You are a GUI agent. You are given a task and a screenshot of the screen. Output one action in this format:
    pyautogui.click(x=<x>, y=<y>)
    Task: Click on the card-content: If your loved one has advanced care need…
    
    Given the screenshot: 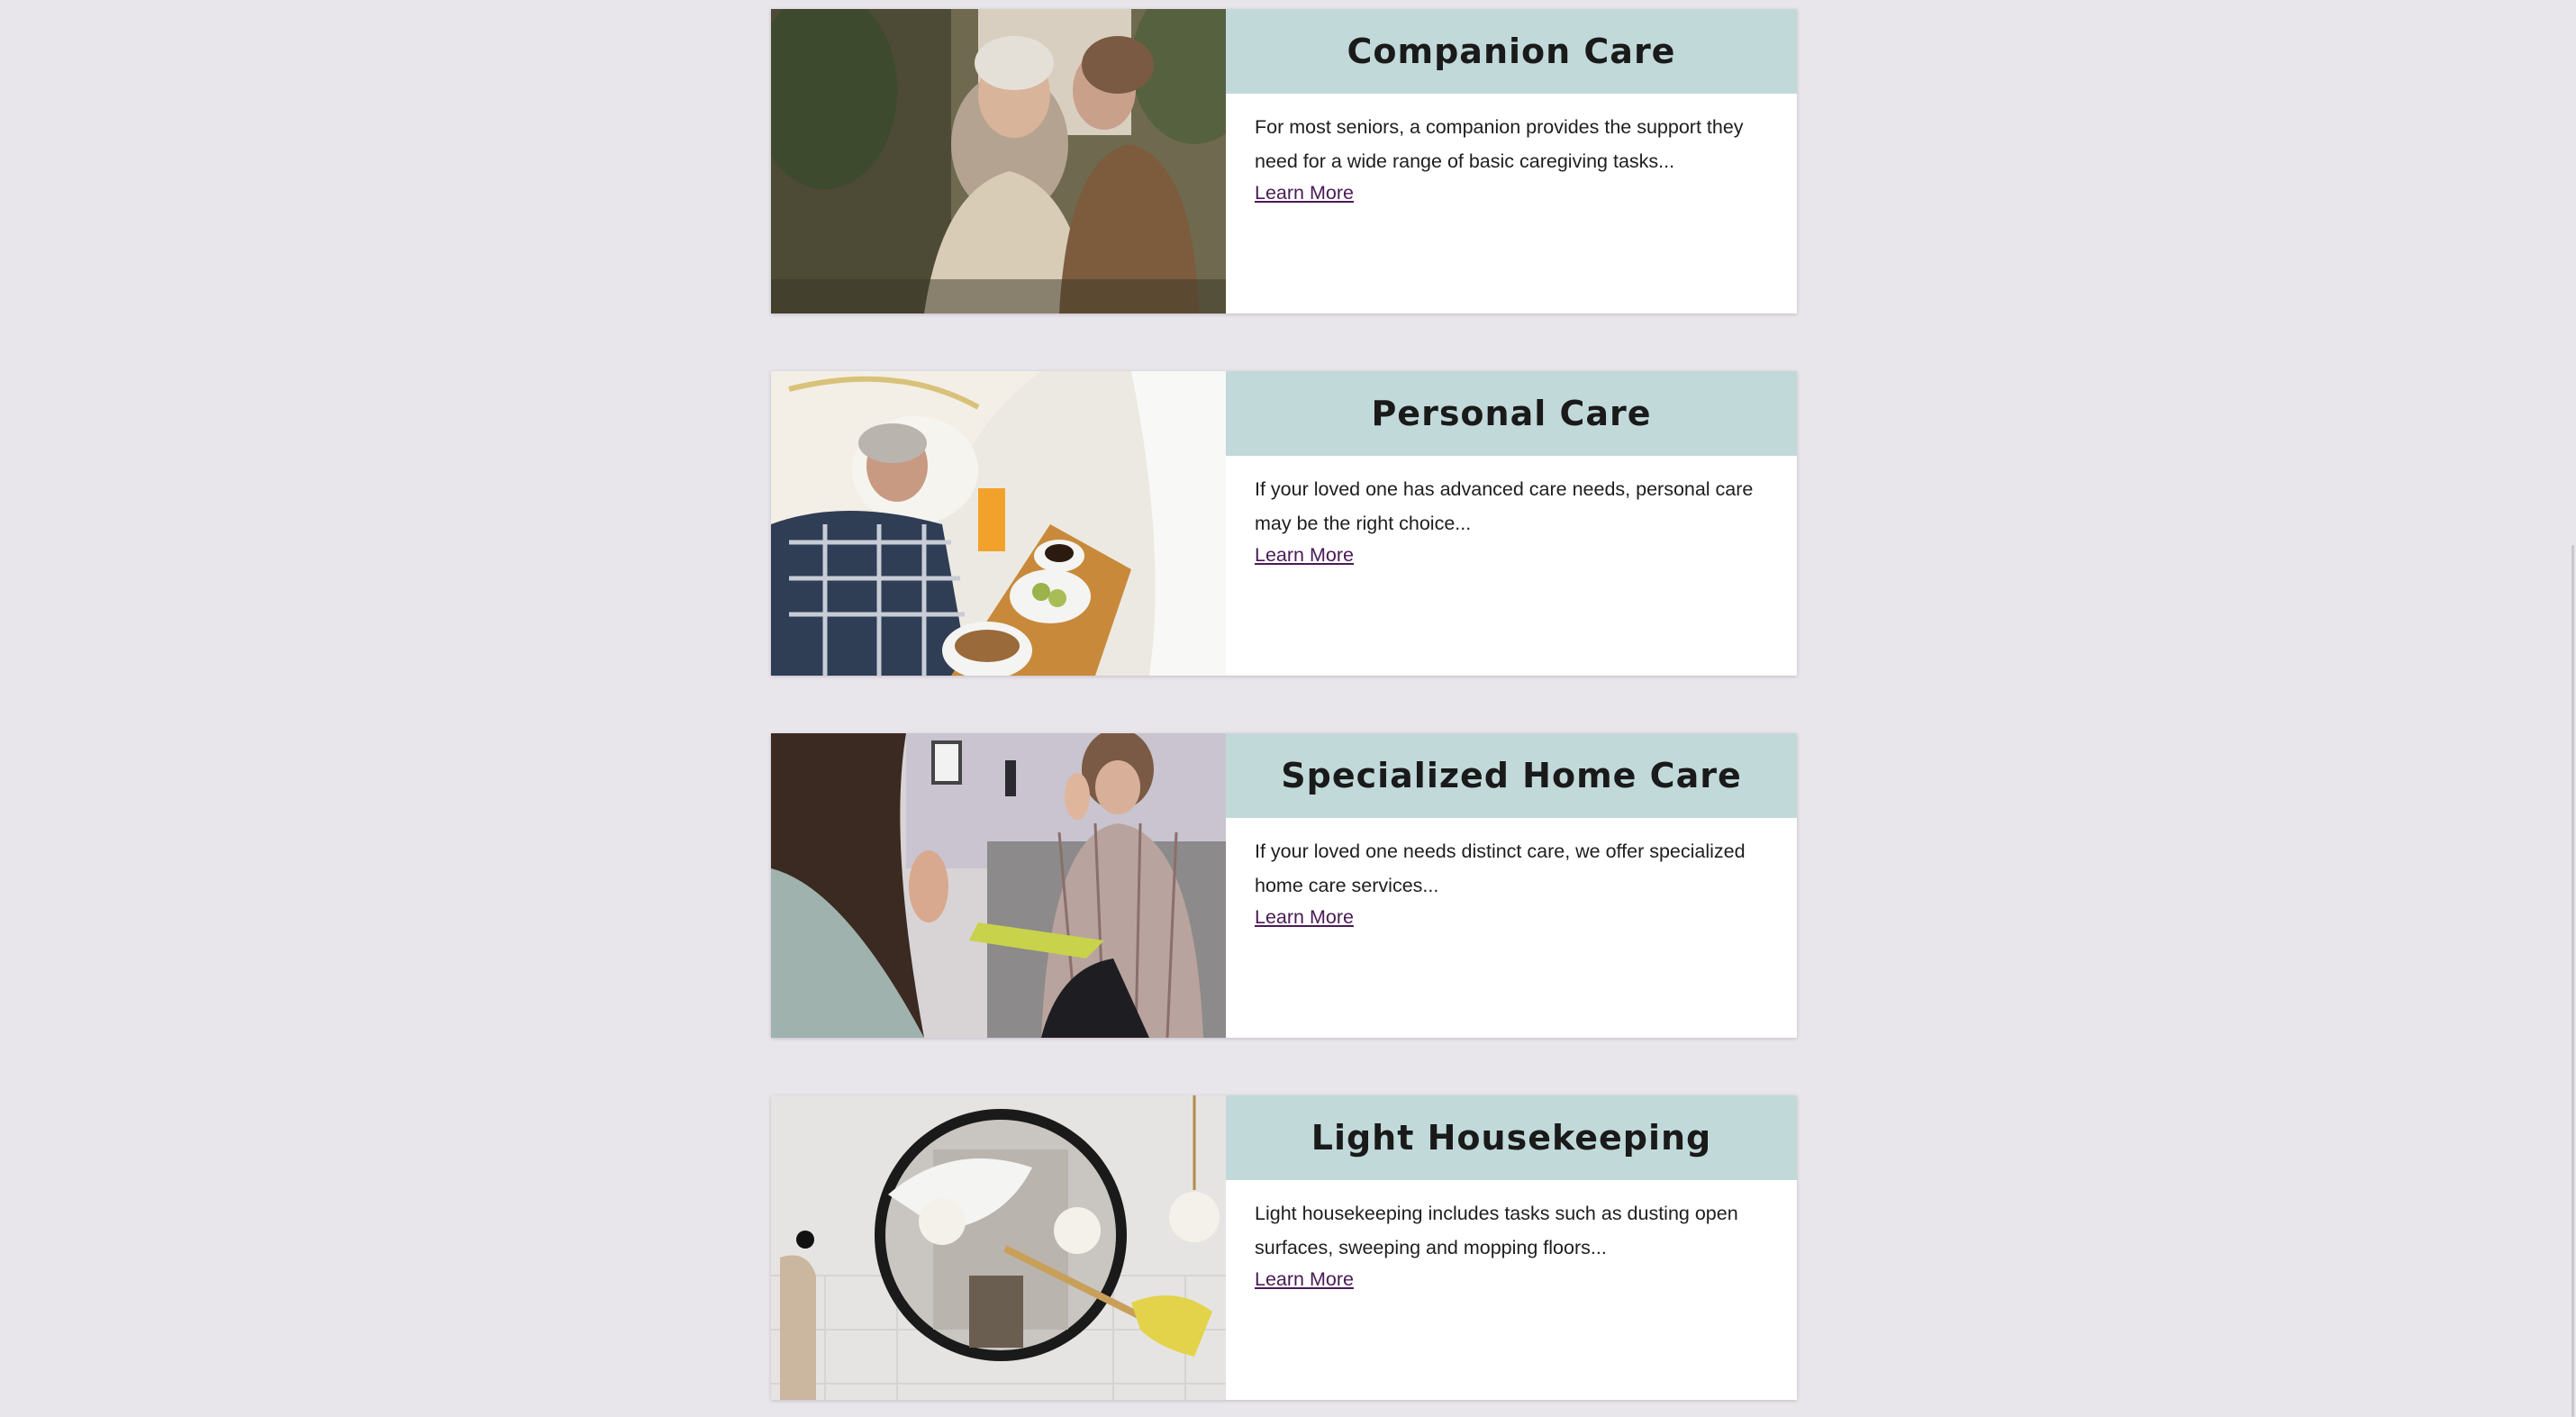 What is the action you would take?
    pyautogui.click(x=1511, y=511)
    